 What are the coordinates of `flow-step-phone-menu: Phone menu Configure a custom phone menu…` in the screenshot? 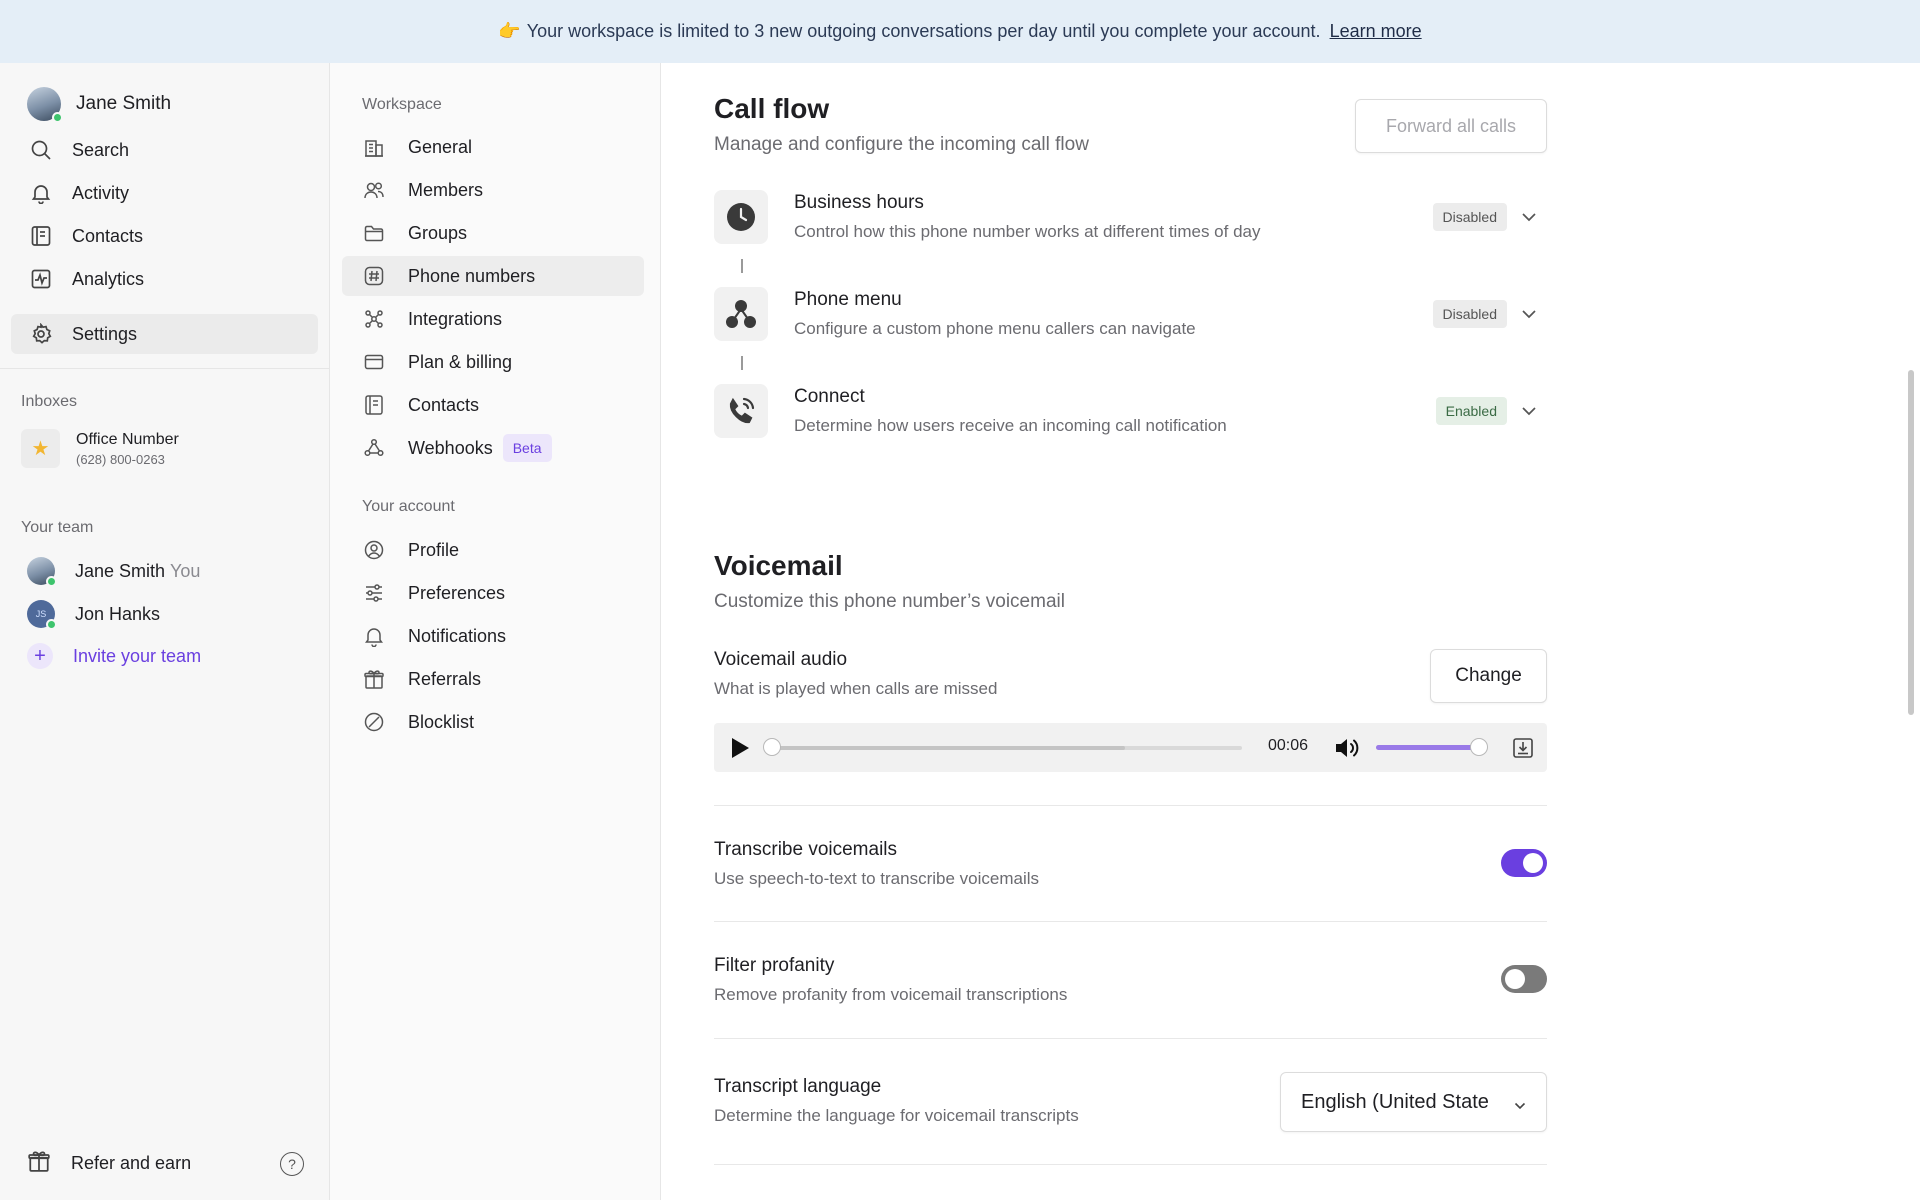 It's located at (1130, 314).